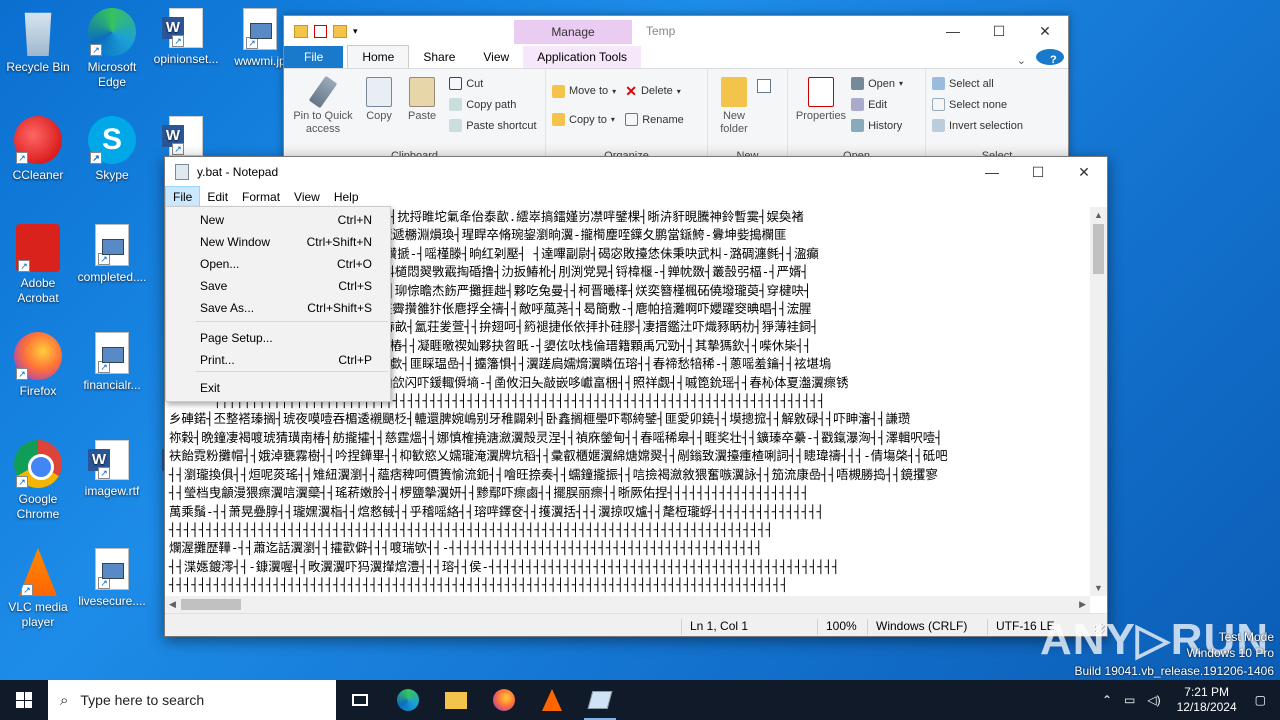 The image size is (1280, 720). Describe the element at coordinates (600, 700) in the screenshot. I see `notepad-taskbar-icon` at that location.